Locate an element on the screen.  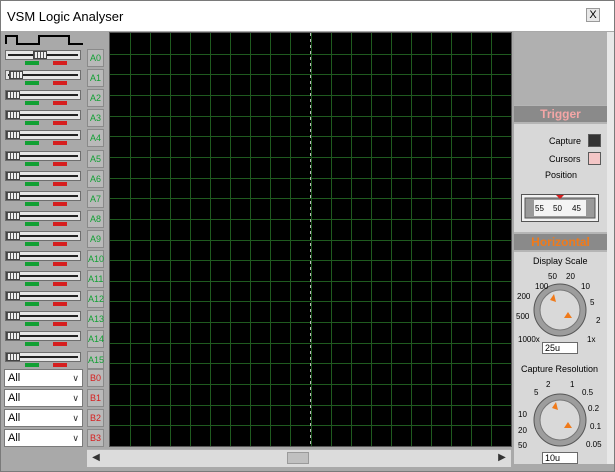
capture-resolution-value: 10u is located at coordinates (560, 458).